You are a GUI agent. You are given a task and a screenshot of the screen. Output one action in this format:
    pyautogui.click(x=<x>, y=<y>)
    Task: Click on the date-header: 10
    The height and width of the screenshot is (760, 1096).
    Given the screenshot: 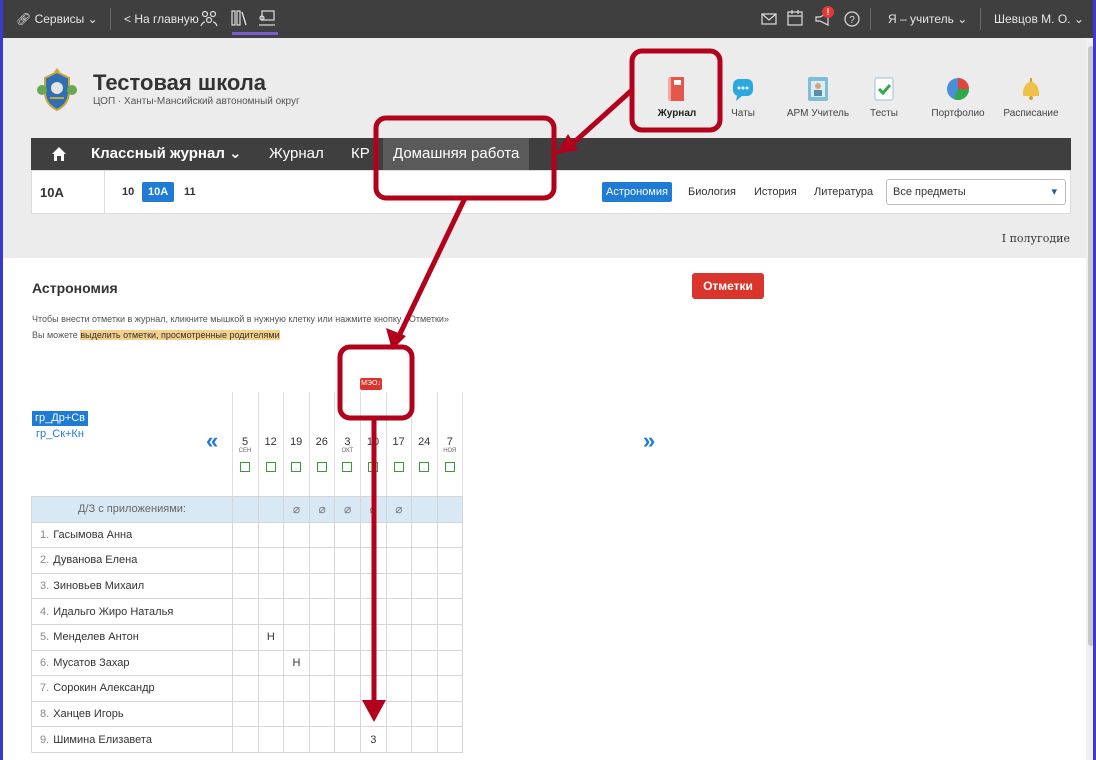 What is the action you would take?
    pyautogui.click(x=373, y=442)
    